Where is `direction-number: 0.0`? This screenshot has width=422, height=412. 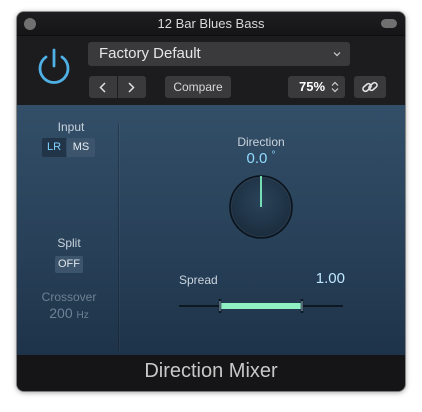 direction-number: 0.0 is located at coordinates (257, 158).